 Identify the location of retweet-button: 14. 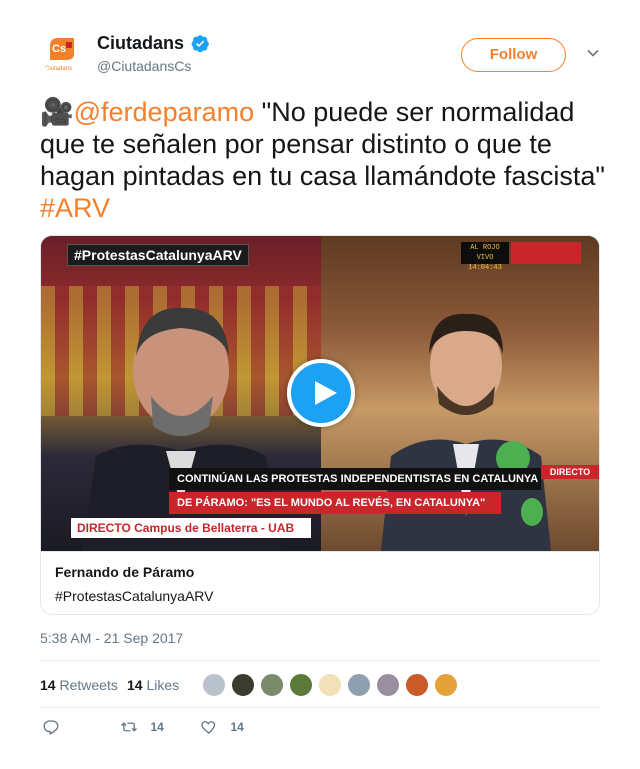
(142, 730).